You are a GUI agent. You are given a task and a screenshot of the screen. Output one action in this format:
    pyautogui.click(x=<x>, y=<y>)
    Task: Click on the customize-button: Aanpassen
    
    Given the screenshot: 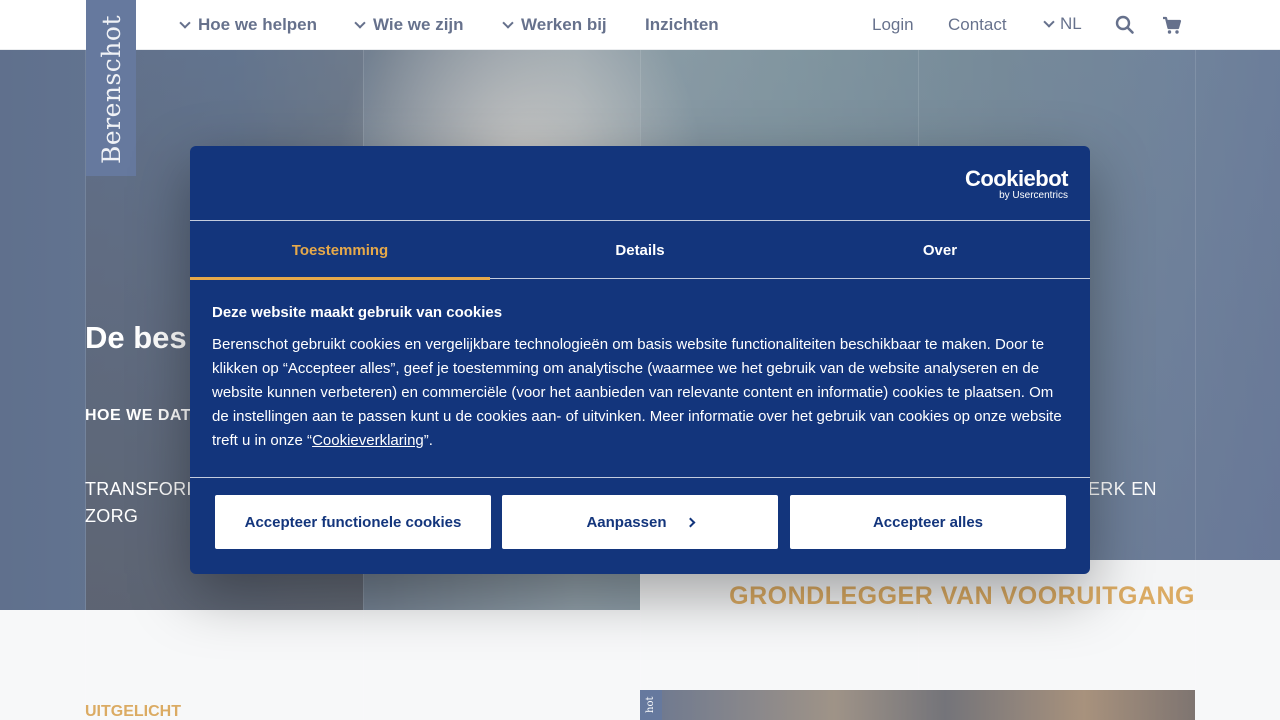 What is the action you would take?
    pyautogui.click(x=640, y=522)
    